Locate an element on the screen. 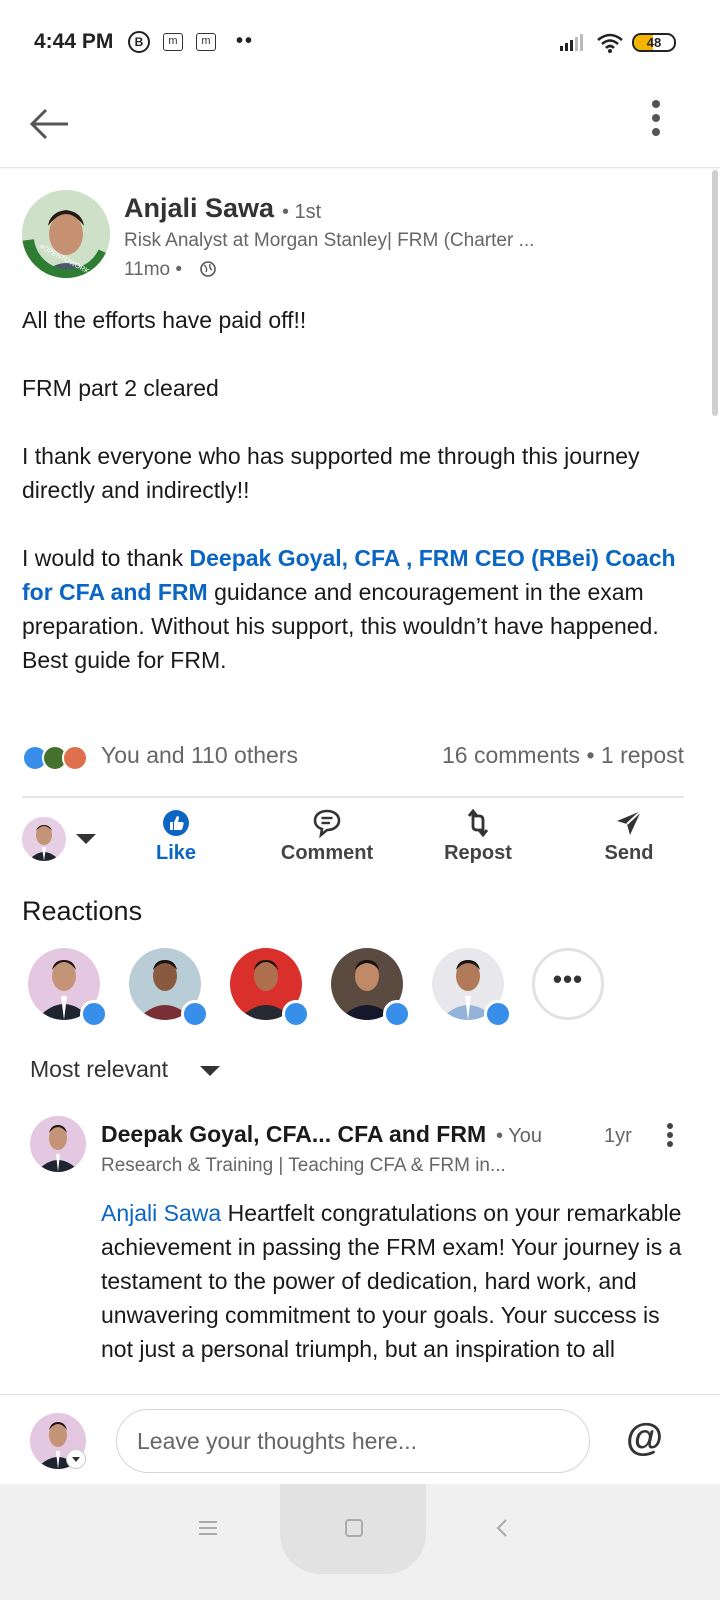  send-button: Send is located at coordinates (629, 838).